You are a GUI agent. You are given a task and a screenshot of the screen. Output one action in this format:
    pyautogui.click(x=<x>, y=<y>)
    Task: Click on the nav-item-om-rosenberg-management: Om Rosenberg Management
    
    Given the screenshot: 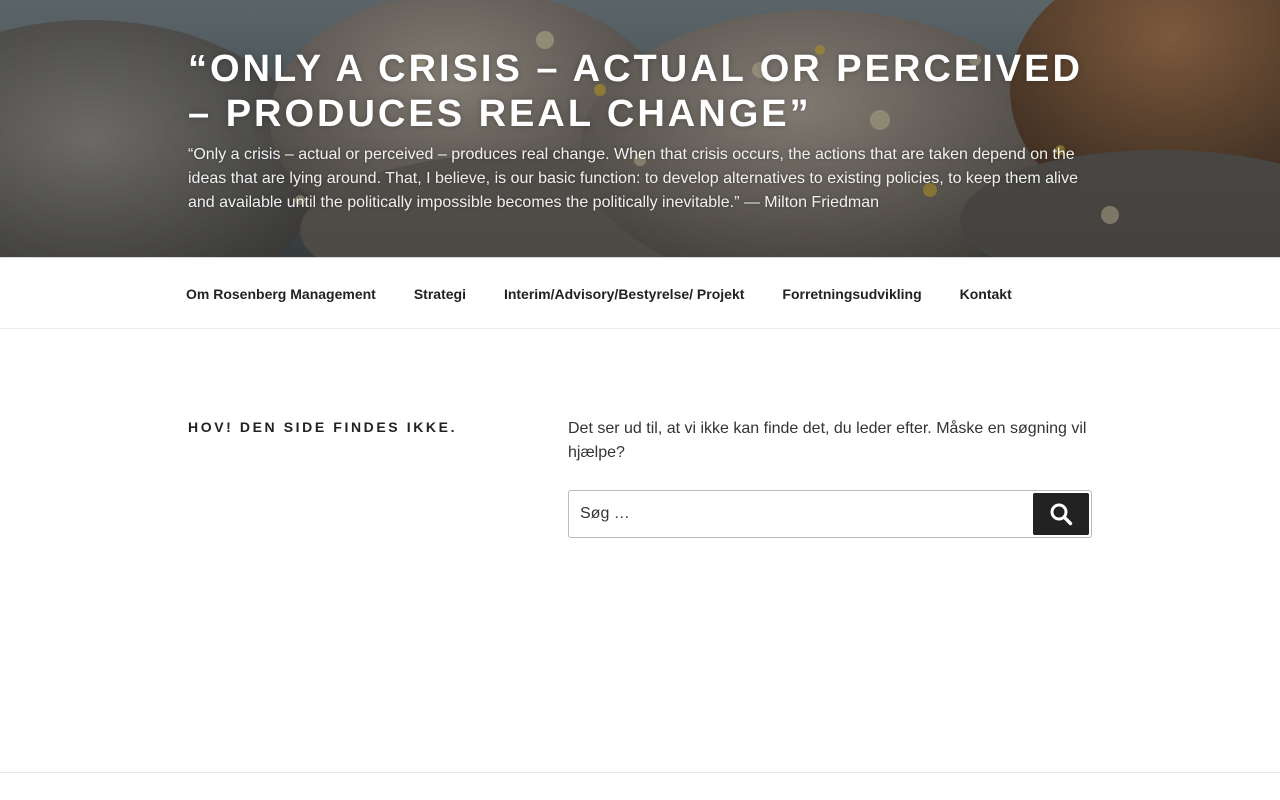 What is the action you would take?
    pyautogui.click(x=281, y=294)
    